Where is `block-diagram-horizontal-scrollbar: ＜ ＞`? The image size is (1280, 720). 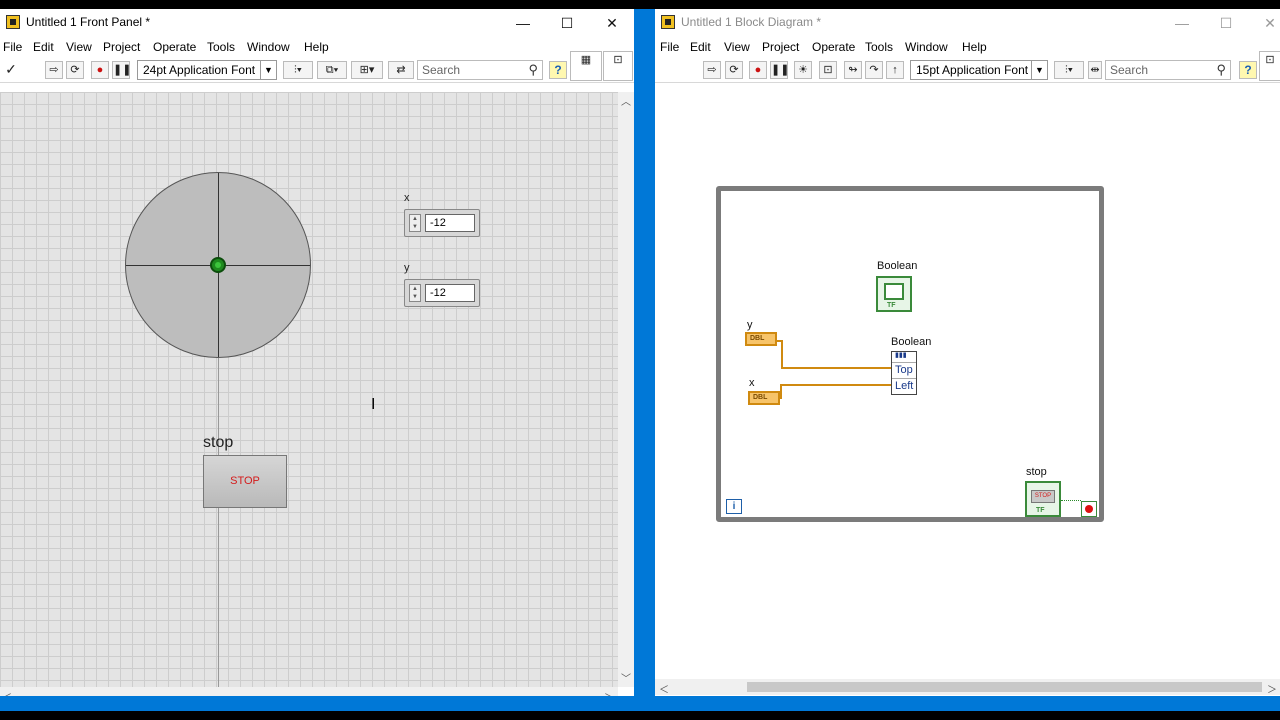 block-diagram-horizontal-scrollbar: ＜ ＞ is located at coordinates (967, 687).